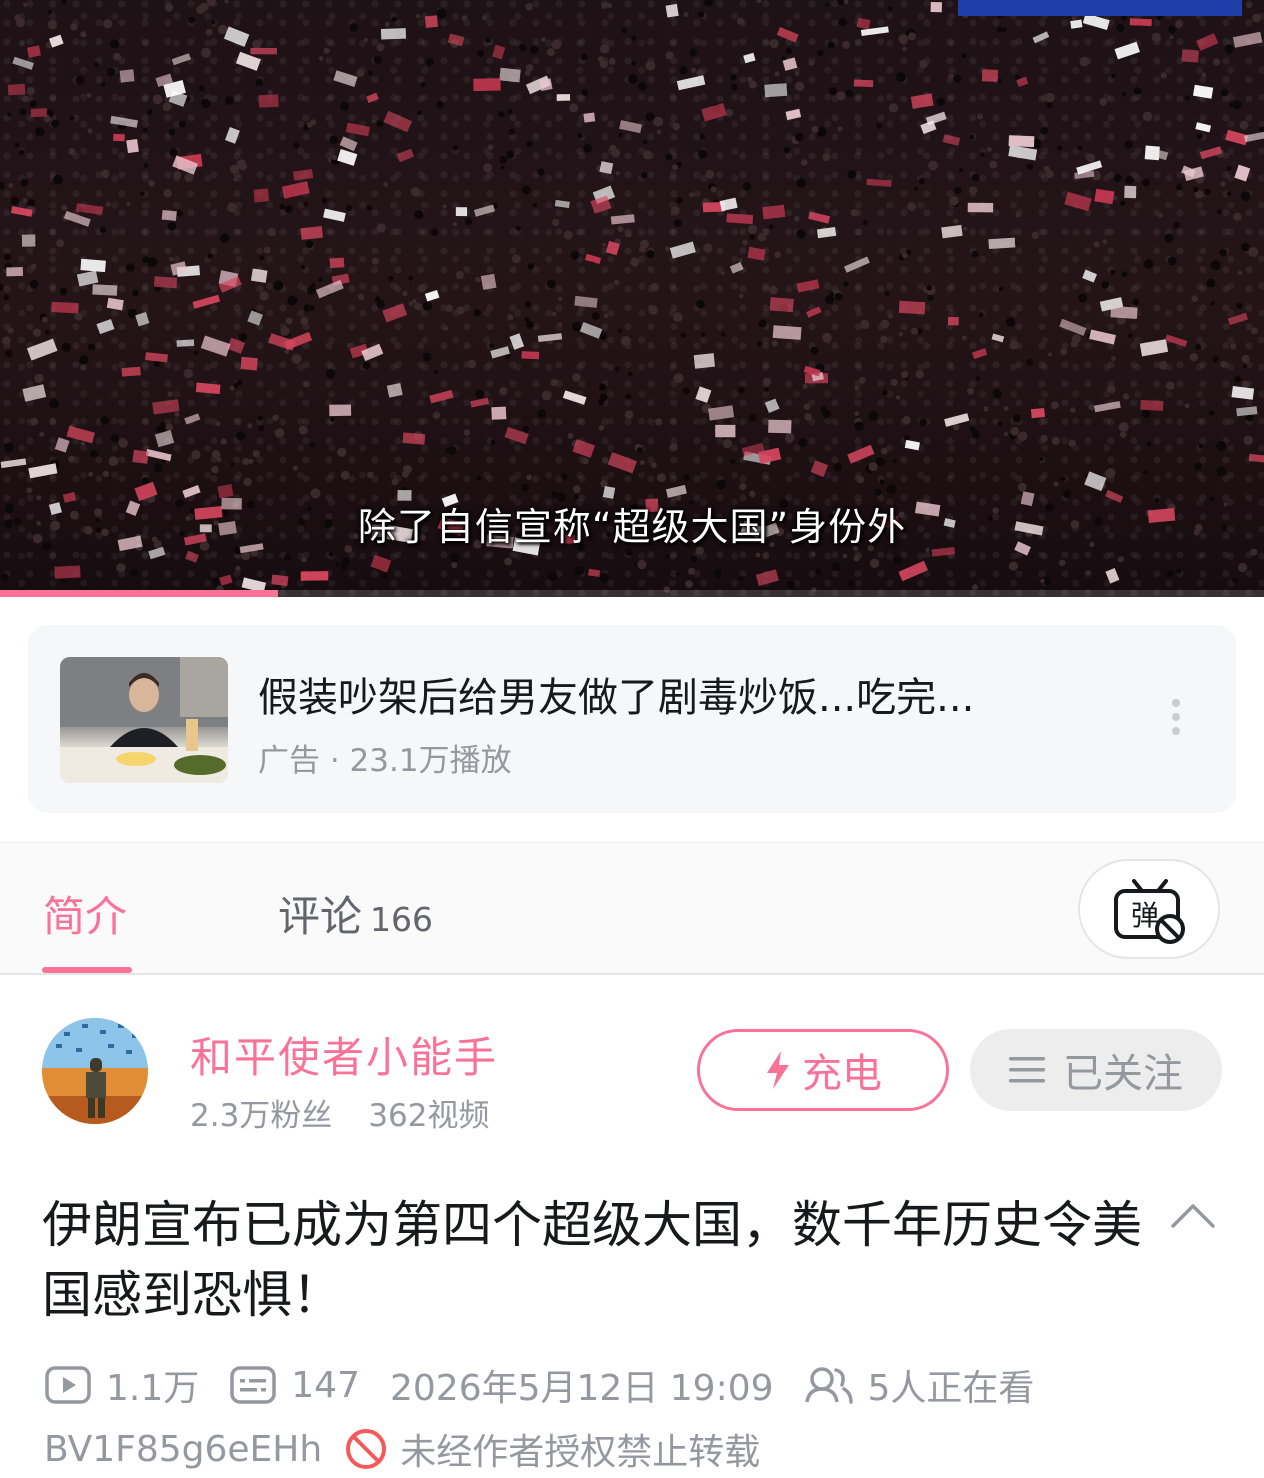 The height and width of the screenshot is (1478, 1264). I want to click on video-overlay-bar, so click(1100, 8).